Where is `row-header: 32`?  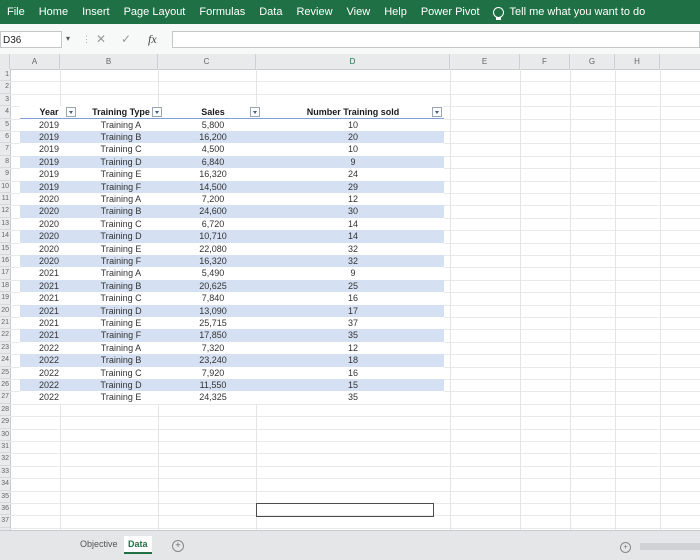
row-header: 32 is located at coordinates (5, 459).